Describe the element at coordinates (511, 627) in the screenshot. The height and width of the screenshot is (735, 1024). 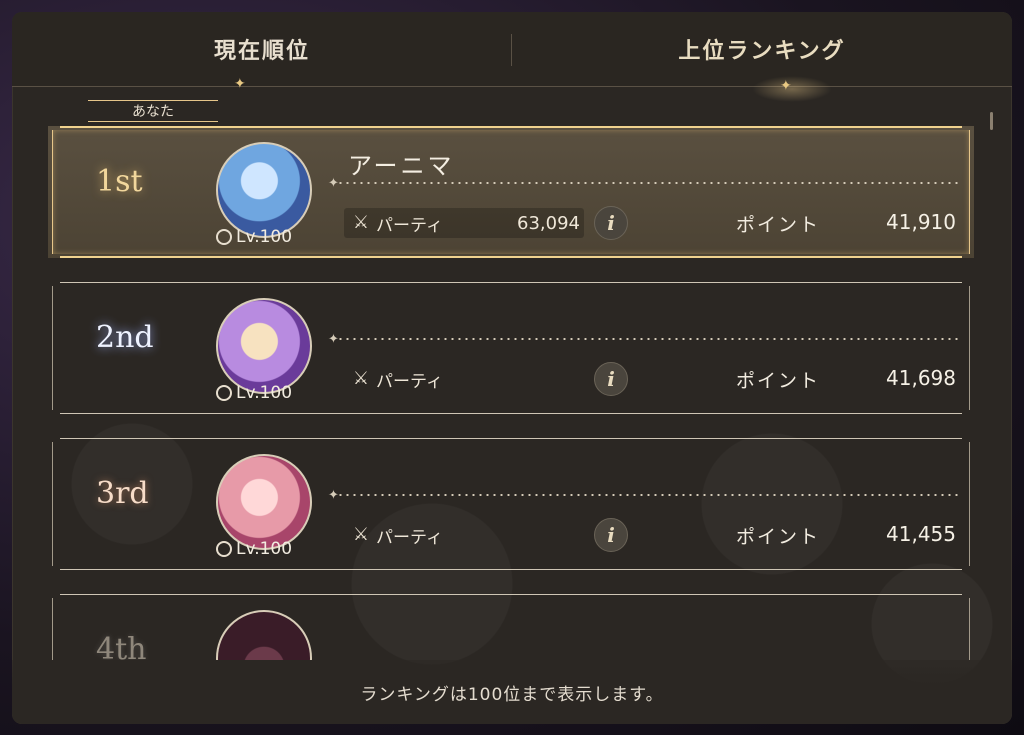
I see `ranking-row: 4th` at that location.